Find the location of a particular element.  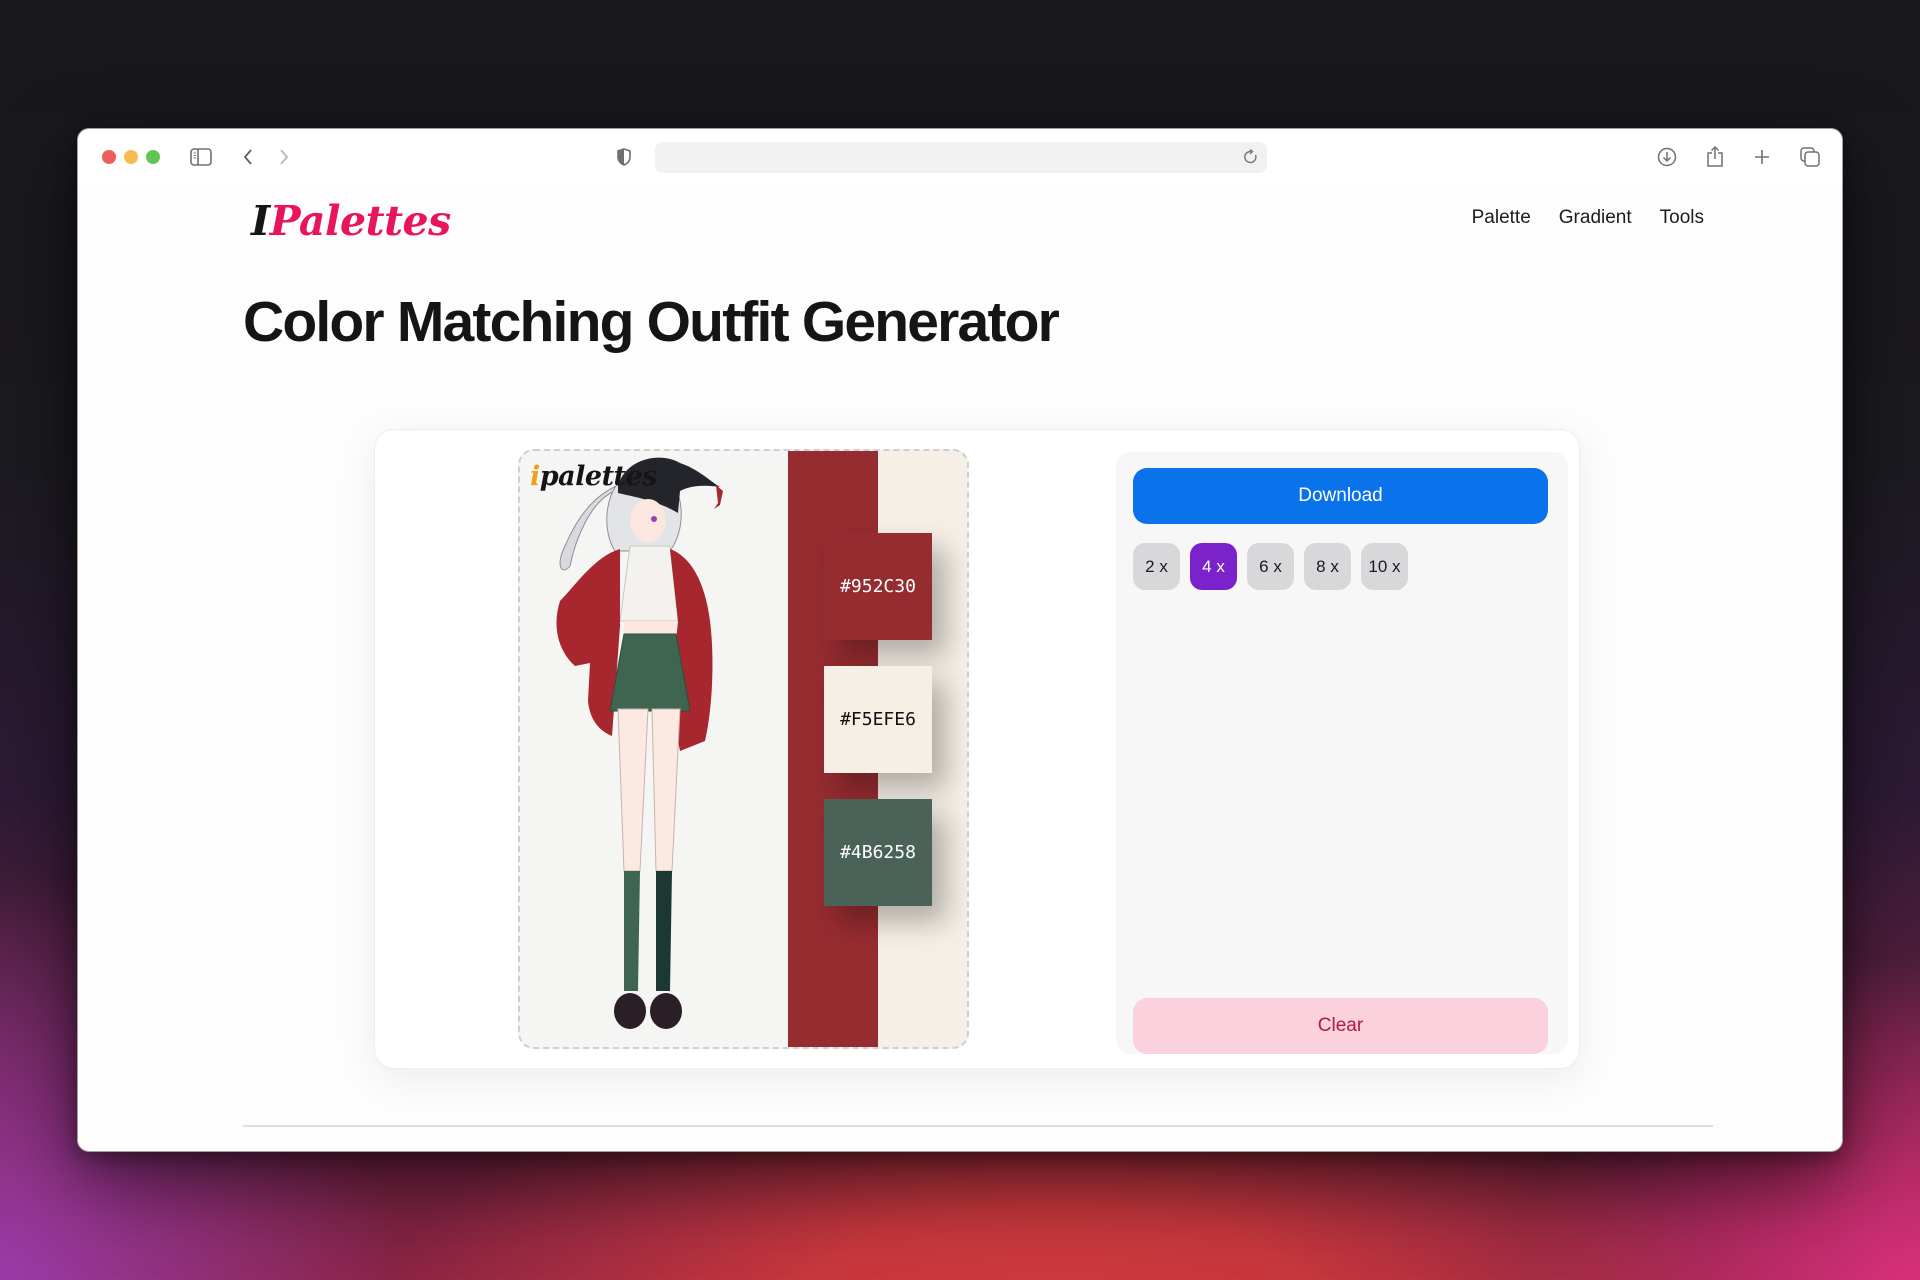

nav-palette: Palette is located at coordinates (1501, 218).